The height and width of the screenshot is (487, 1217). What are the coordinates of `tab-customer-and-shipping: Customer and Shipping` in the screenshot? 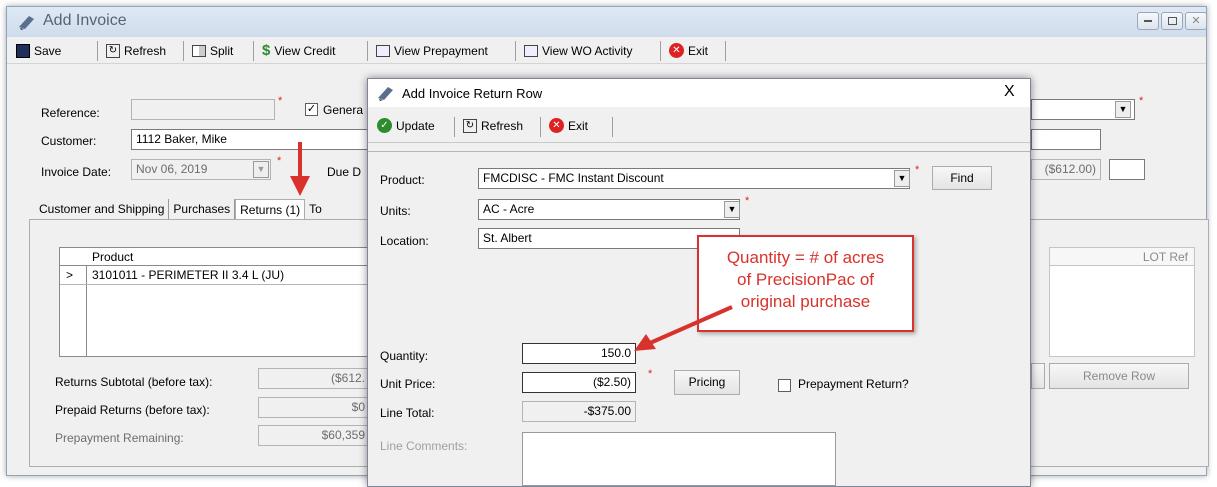 It's located at (102, 209).